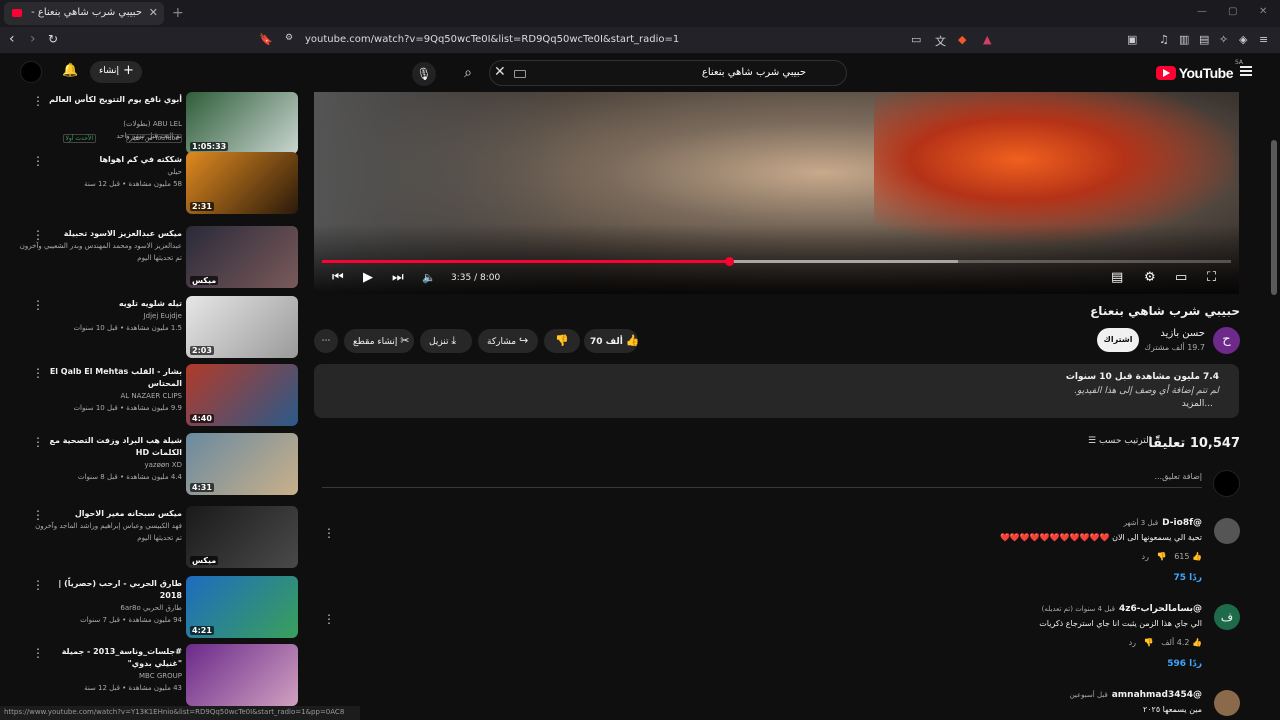 The height and width of the screenshot is (720, 1280). I want to click on browser-tab: حبيبي شرب شاهي بنعناع - YouTube ✕, so click(84, 13).